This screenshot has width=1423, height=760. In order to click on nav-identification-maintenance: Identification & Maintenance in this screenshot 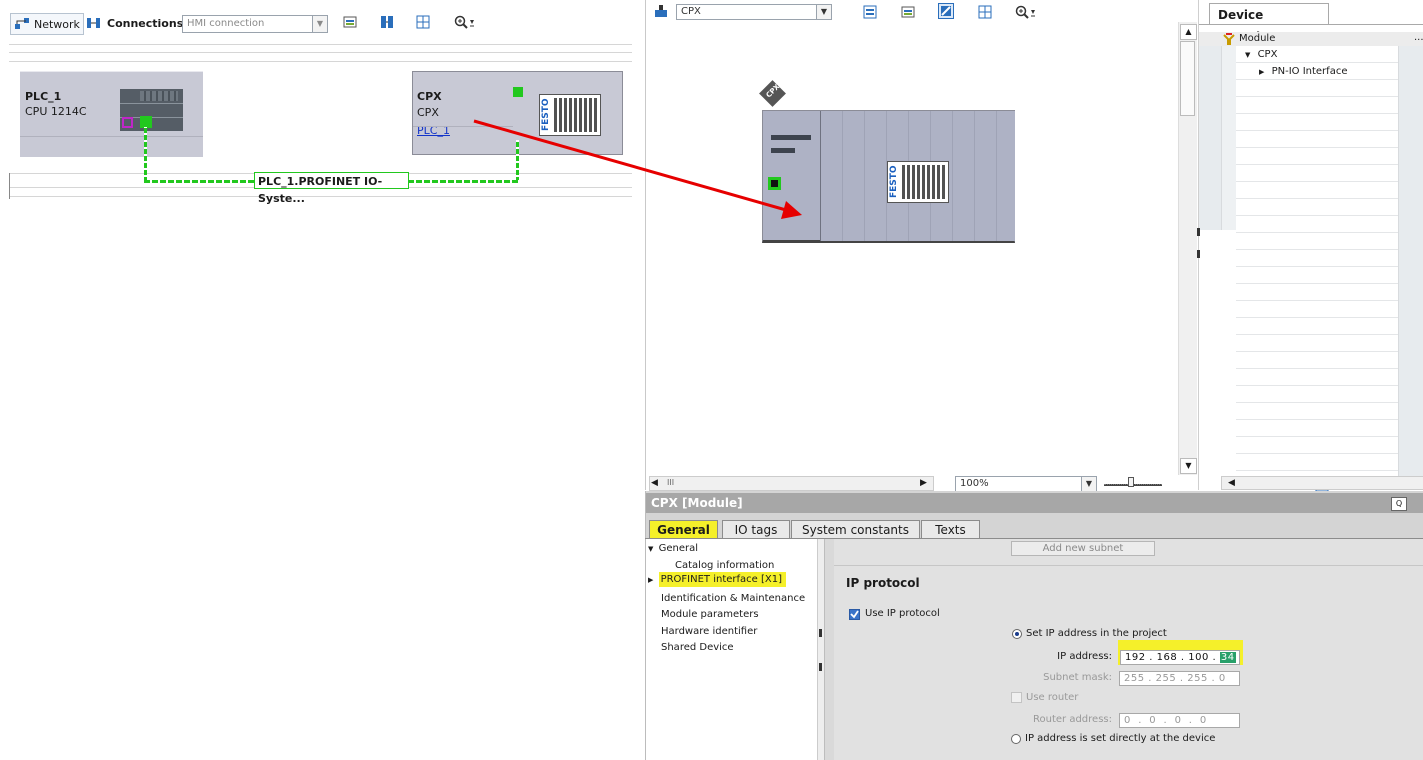, I will do `click(733, 598)`.